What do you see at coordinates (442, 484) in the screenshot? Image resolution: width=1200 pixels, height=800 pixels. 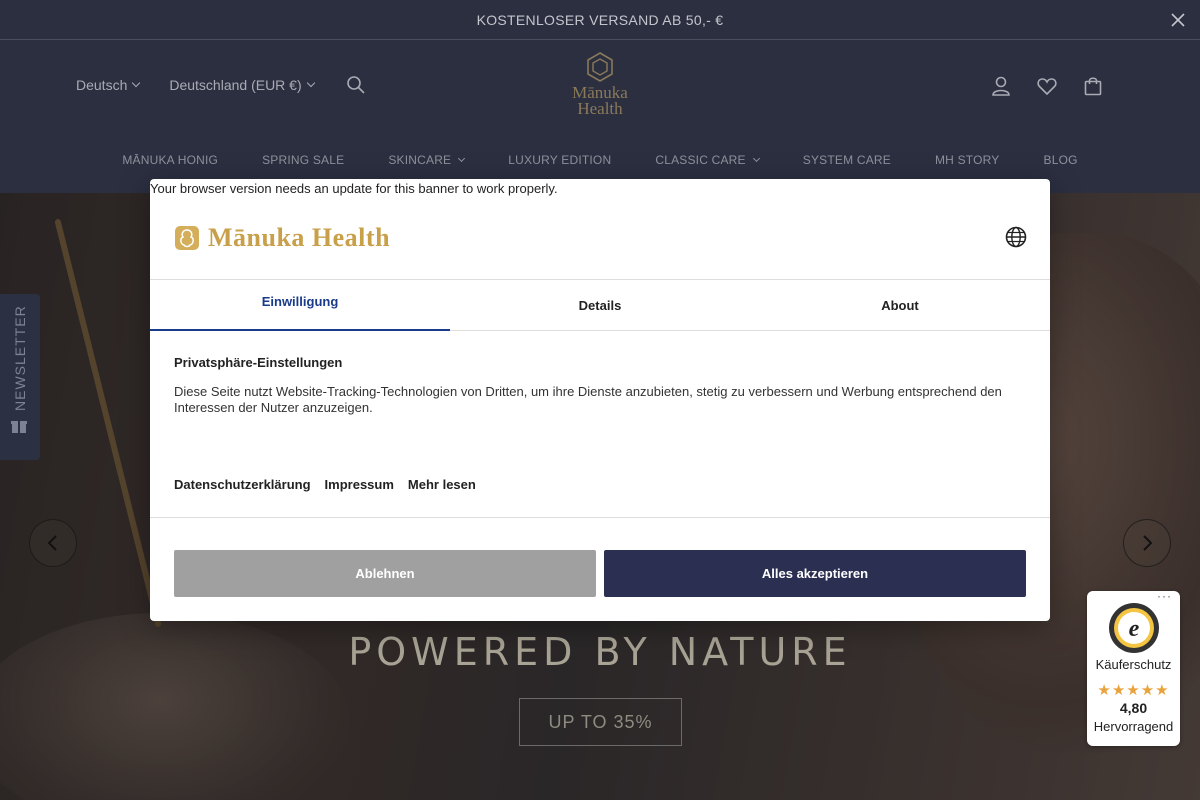 I see `read-more-link: Mehr lesen` at bounding box center [442, 484].